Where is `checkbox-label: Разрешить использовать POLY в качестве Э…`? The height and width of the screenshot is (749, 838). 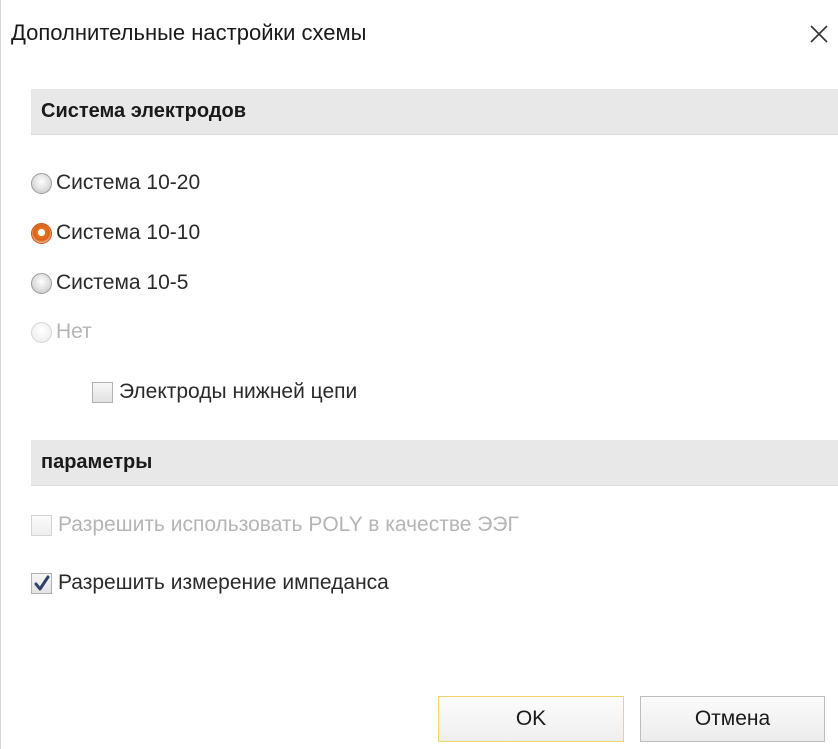
checkbox-label: Разрешить использовать POLY в качестве Э… is located at coordinates (288, 524).